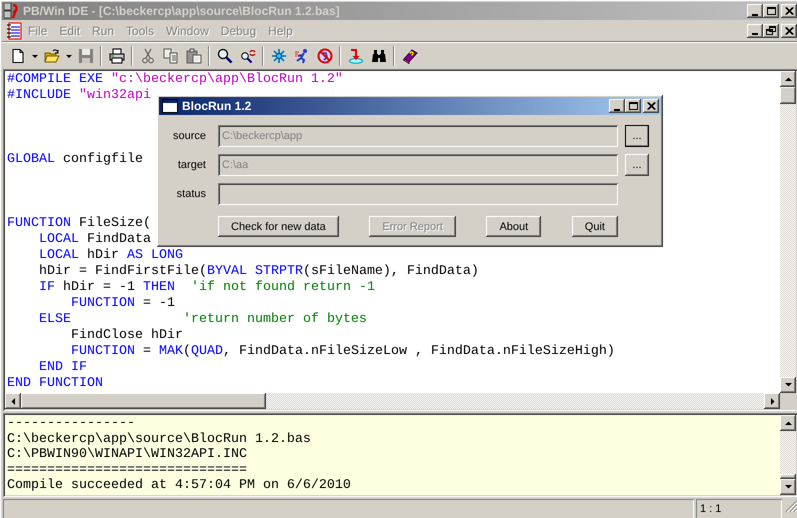  I want to click on code-line: LOCAL hDir AS LONG, so click(110, 256).